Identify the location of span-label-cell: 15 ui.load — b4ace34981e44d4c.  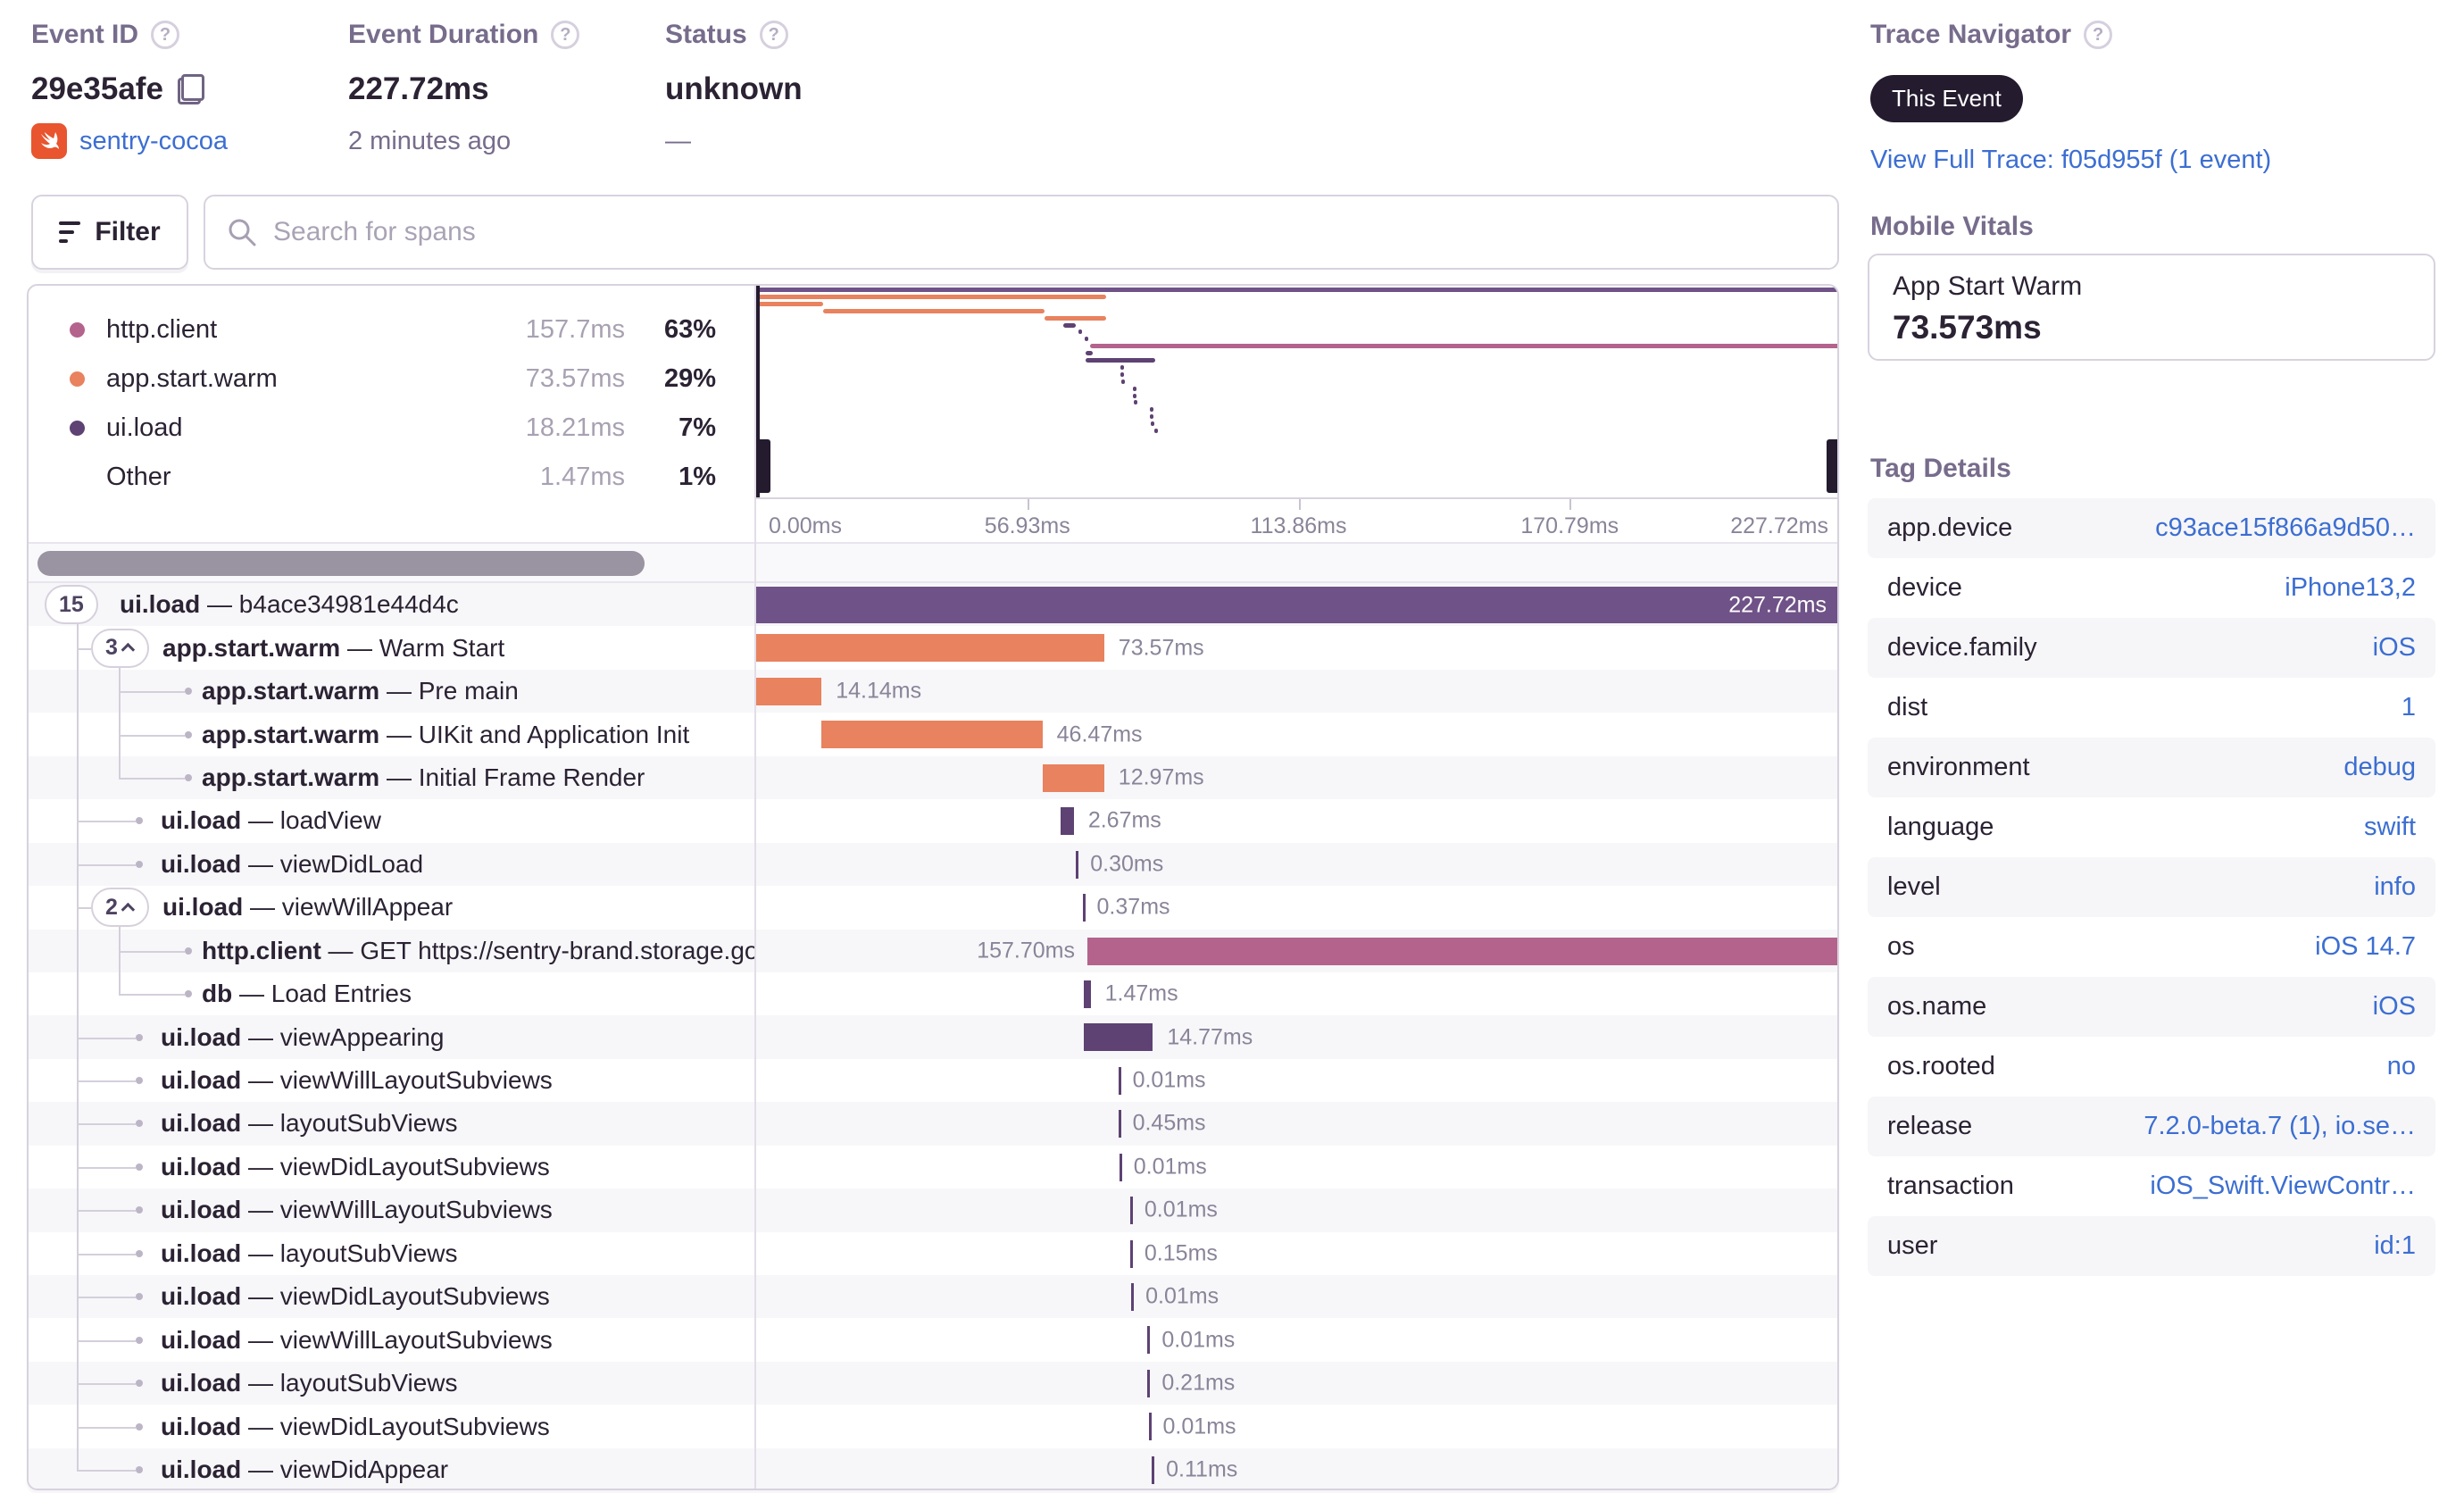
(391, 604).